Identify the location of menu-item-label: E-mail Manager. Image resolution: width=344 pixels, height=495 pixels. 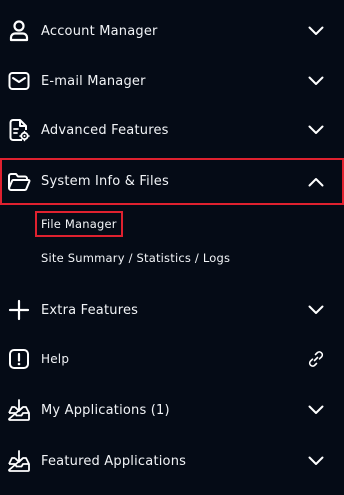
(93, 81).